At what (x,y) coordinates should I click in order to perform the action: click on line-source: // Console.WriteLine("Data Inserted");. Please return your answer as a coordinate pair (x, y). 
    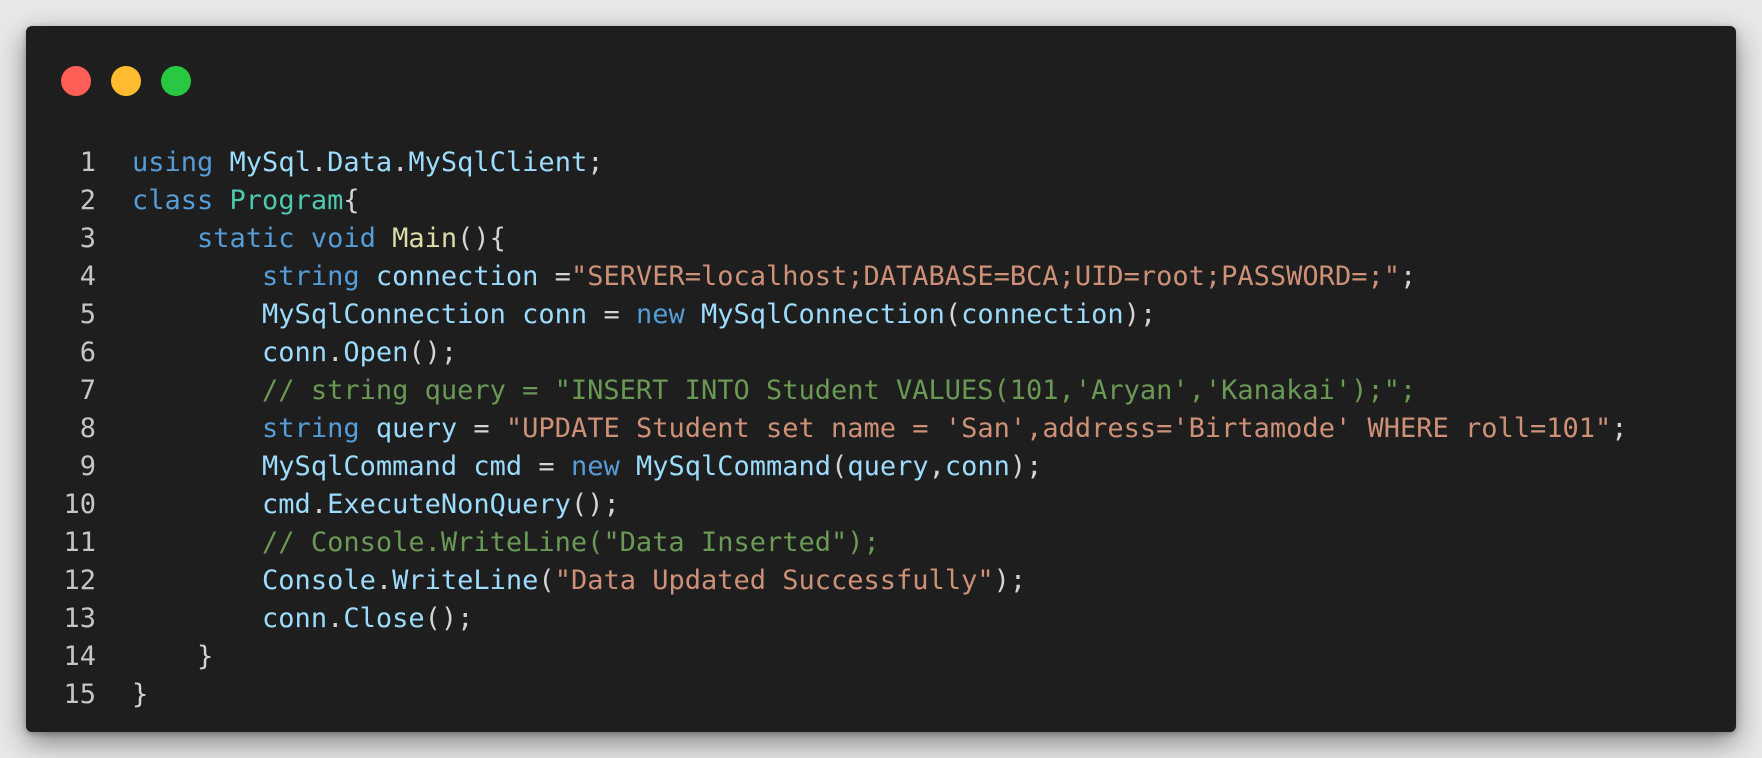
    Looking at the image, I should click on (488, 543).